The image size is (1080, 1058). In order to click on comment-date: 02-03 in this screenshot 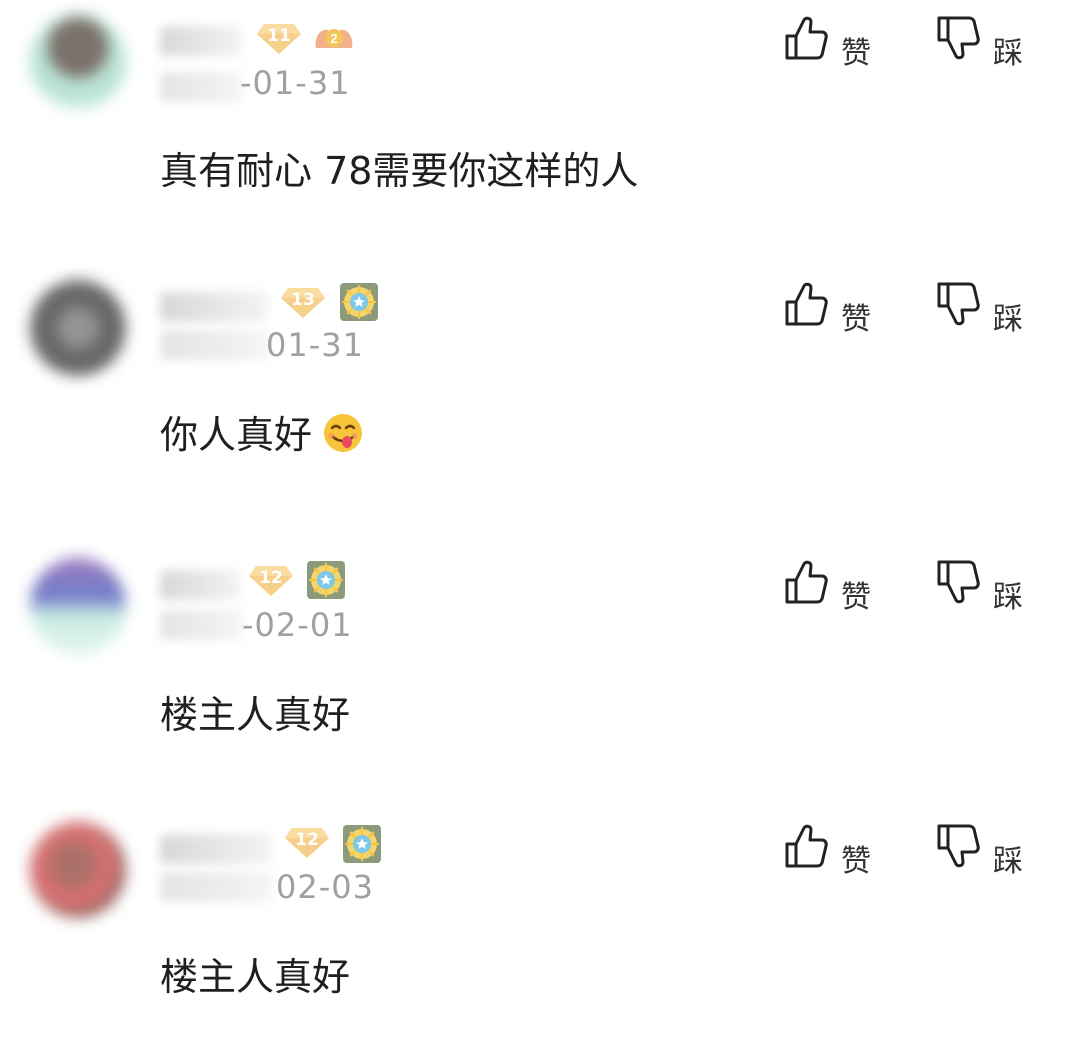, I will do `click(325, 887)`.